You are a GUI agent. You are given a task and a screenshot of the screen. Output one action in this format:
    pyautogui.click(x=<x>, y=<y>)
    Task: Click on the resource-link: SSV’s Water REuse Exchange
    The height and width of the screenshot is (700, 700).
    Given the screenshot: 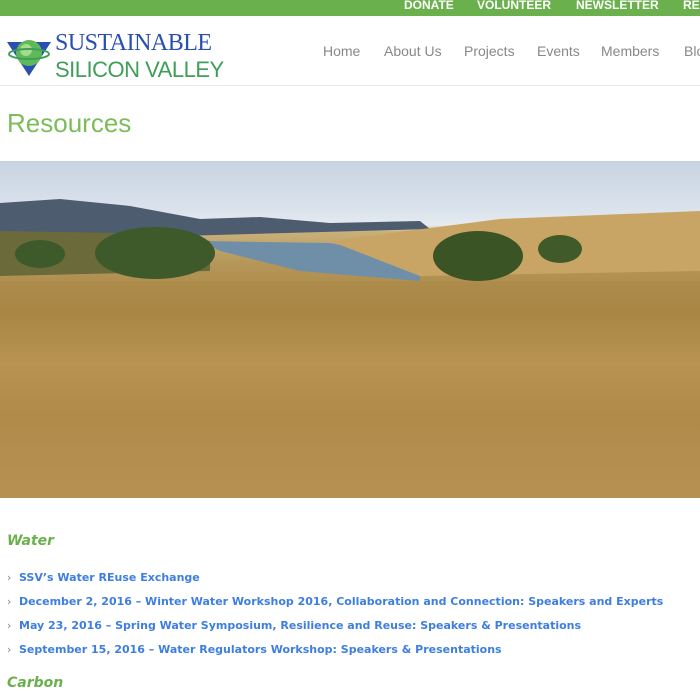 What is the action you would take?
    pyautogui.click(x=109, y=577)
    